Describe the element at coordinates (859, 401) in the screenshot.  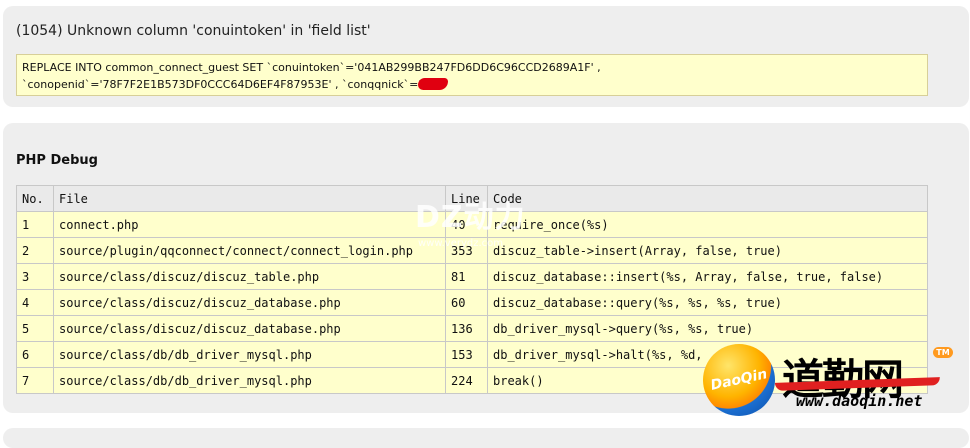
I see `daoqin-logo-url: www.daoqin.net` at that location.